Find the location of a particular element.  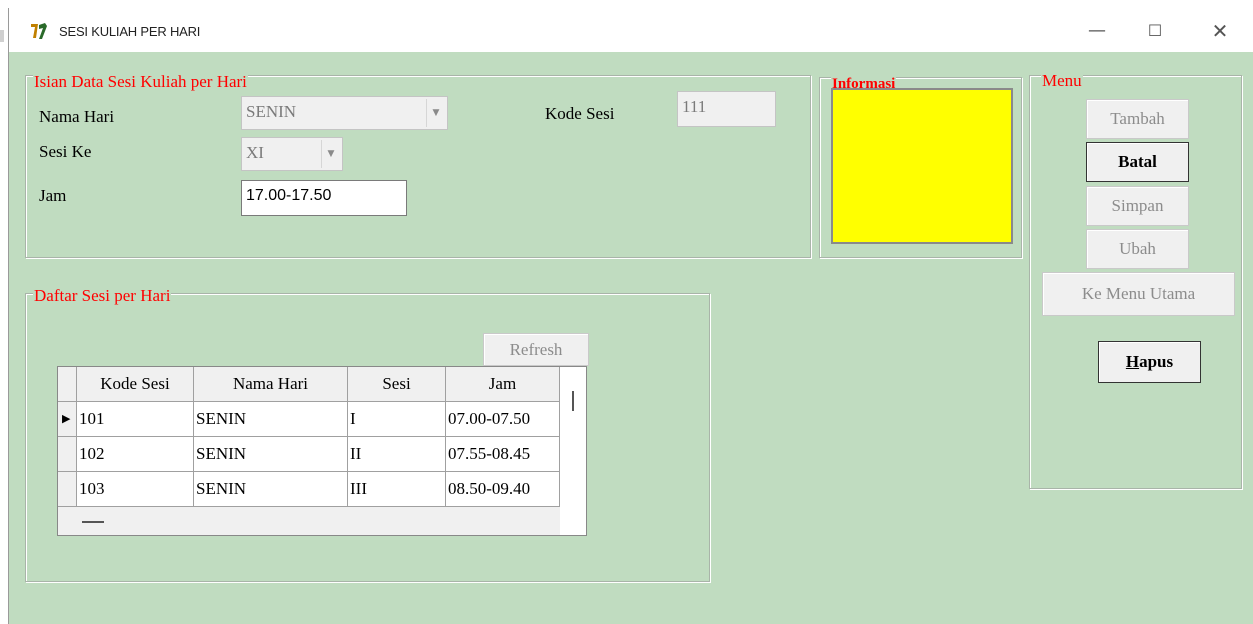

title-bar: SESI KULIAH PER HARI — ☐ ✕ is located at coordinates (631, 30).